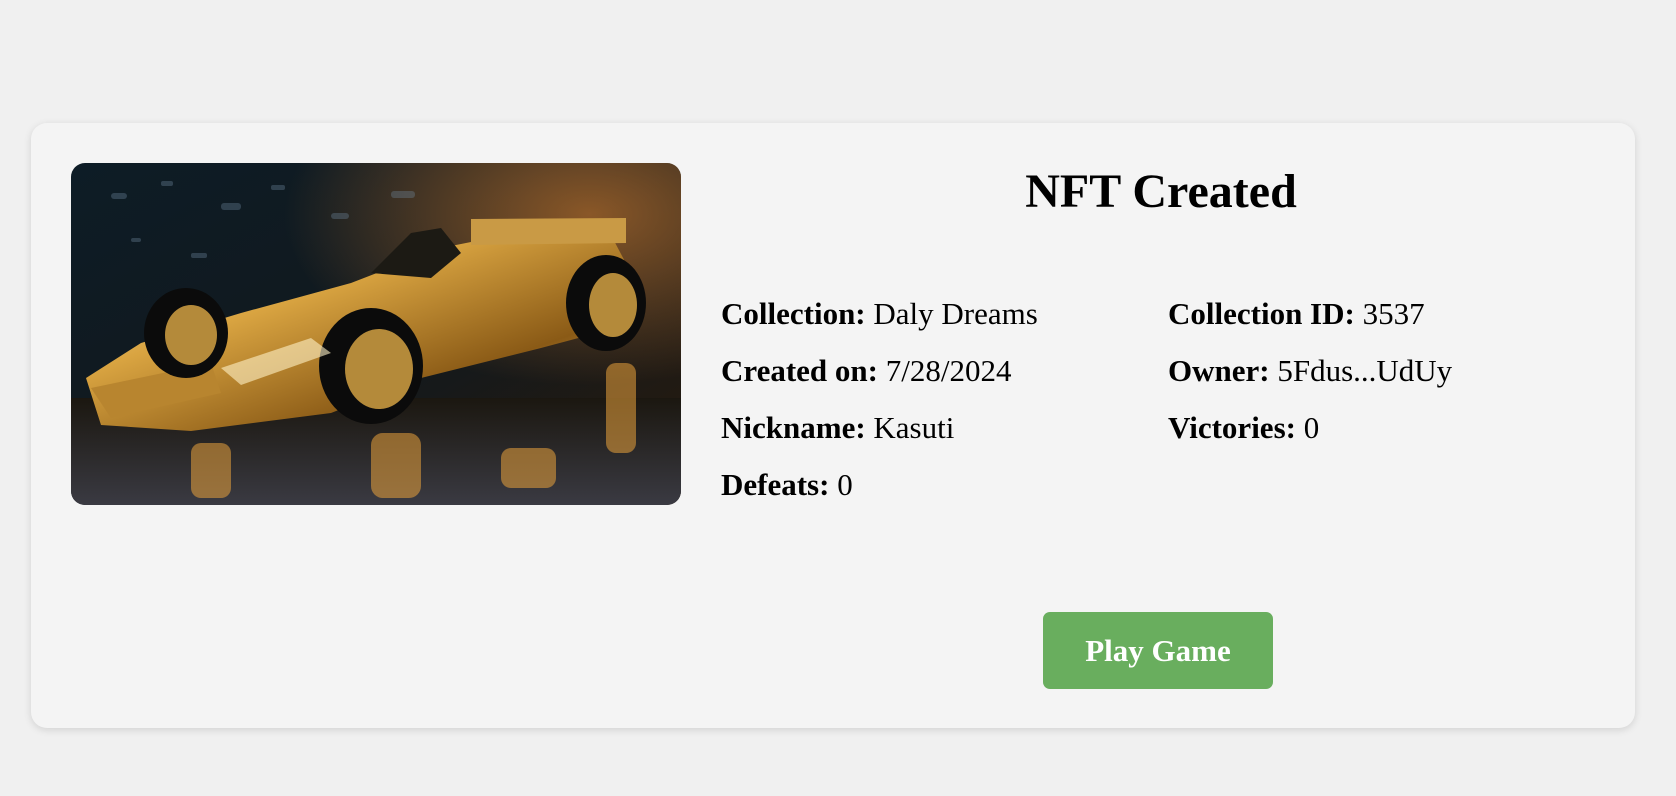 The height and width of the screenshot is (796, 1676). I want to click on detail-label: Collection:, so click(793, 313).